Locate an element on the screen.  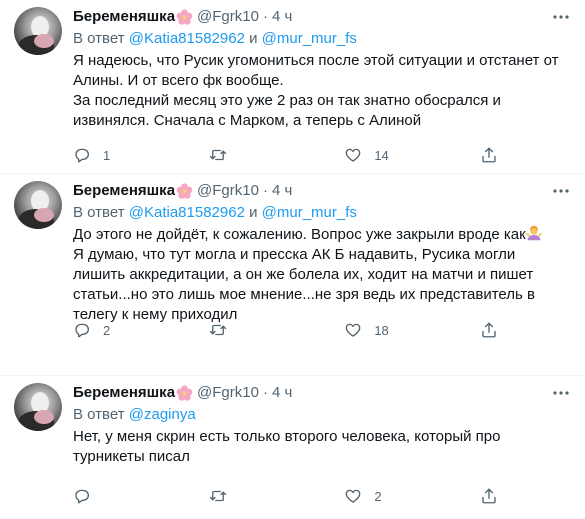
like-count: 2 is located at coordinates (378, 496).